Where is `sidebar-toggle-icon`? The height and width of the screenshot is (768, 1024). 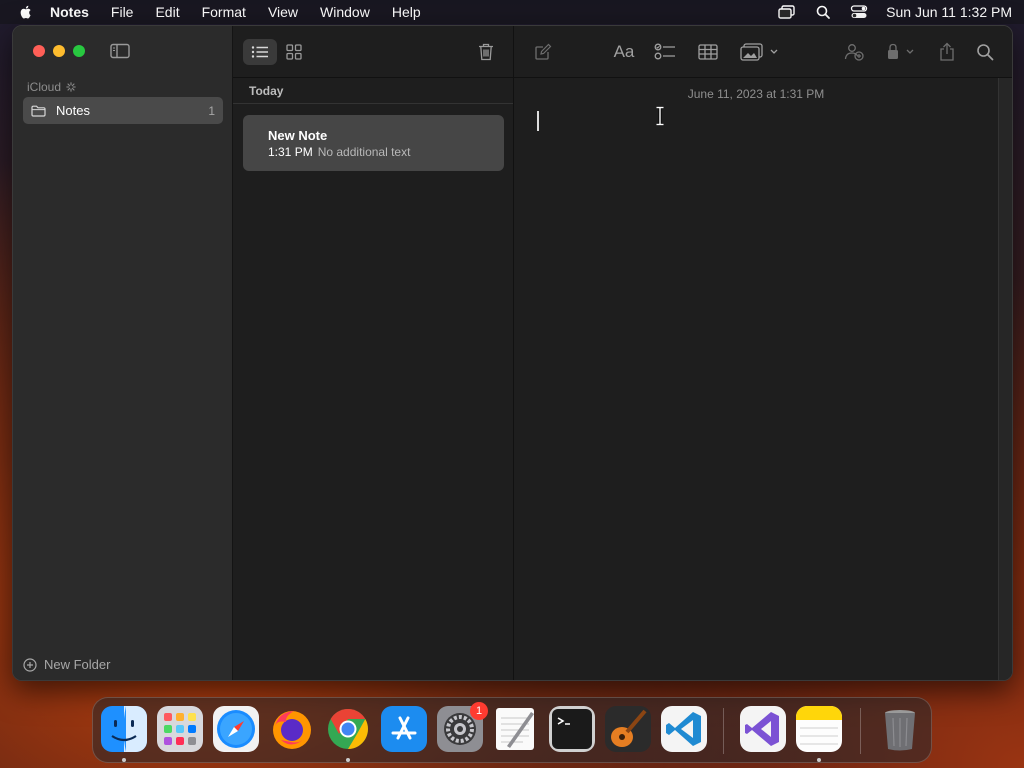
sidebar-toggle-icon is located at coordinates (120, 51).